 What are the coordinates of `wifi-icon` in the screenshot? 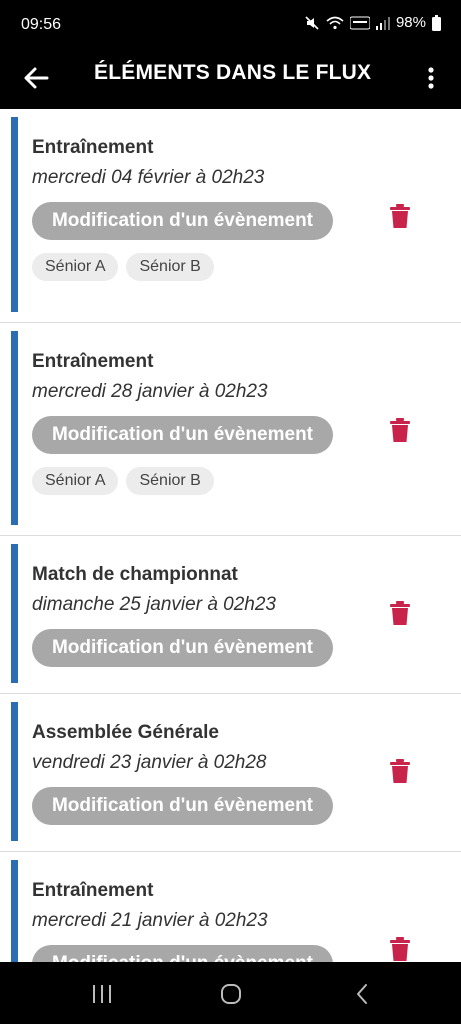 It's located at (335, 22).